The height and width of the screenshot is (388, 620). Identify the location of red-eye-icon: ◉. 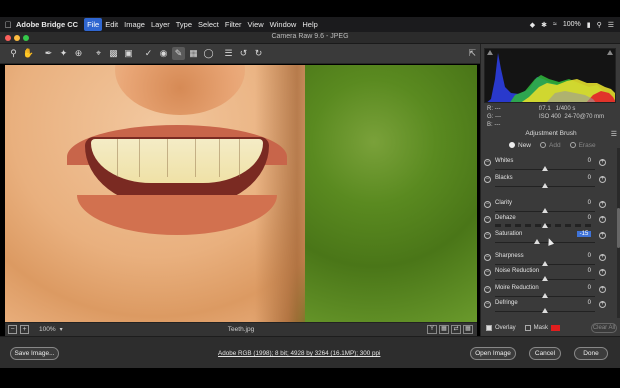
(163, 53).